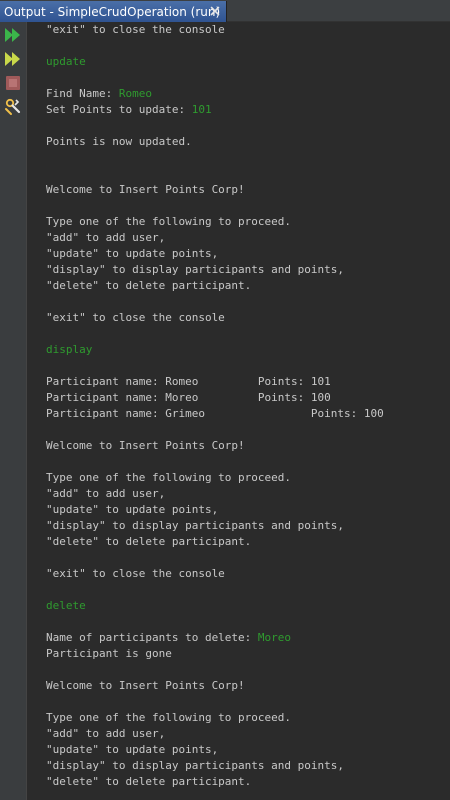 The image size is (450, 800). What do you see at coordinates (215, 110) in the screenshot?
I see `console-line: Set Points to update: 101` at bounding box center [215, 110].